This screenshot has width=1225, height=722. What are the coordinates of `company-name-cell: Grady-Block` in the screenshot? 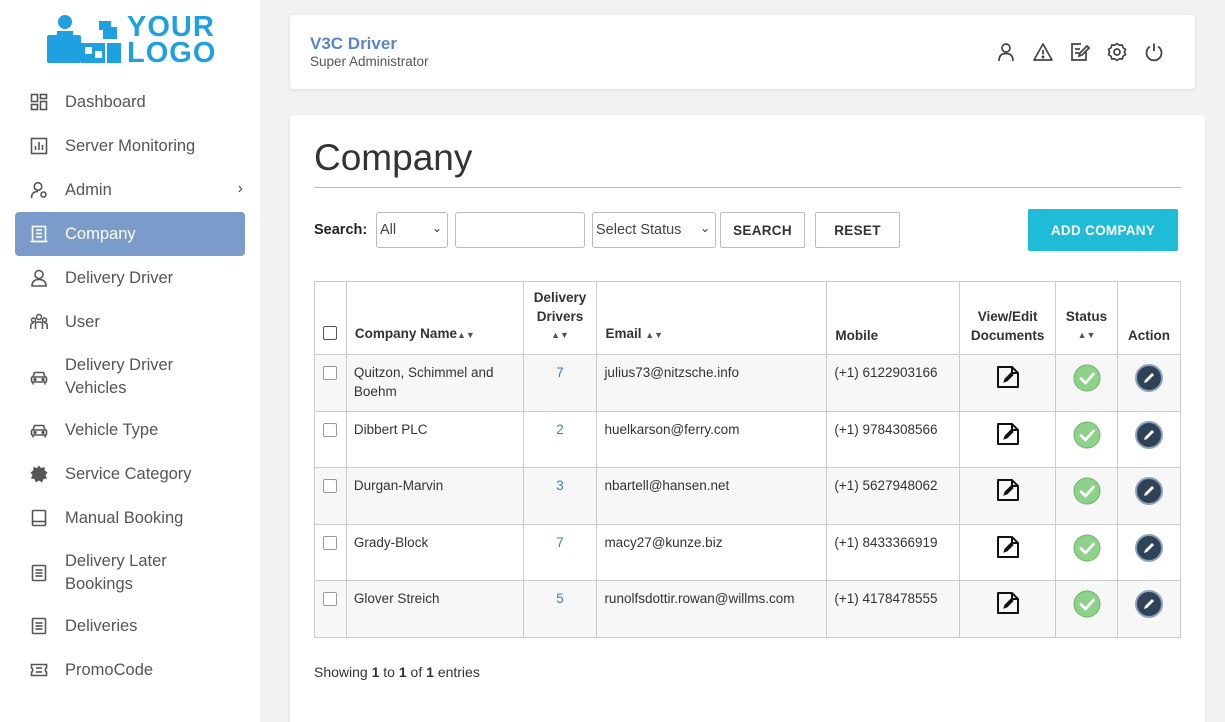 It's located at (434, 552).